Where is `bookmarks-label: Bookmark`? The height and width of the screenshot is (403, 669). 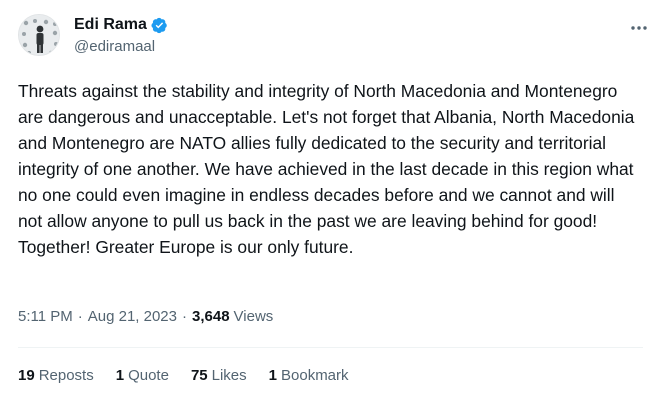
bookmarks-label: Bookmark is located at coordinates (315, 375).